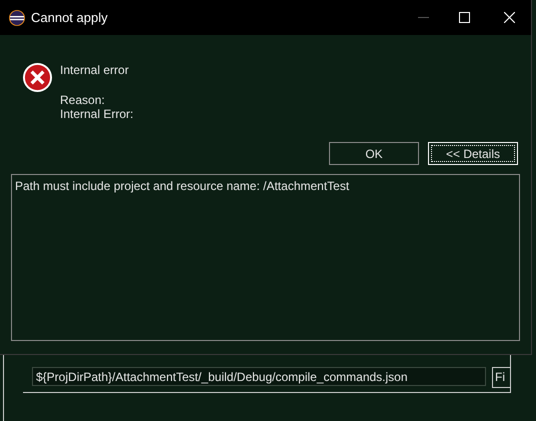 This screenshot has height=421, width=536. Describe the element at coordinates (97, 114) in the screenshot. I see `reason-text: Internal Error:` at that location.